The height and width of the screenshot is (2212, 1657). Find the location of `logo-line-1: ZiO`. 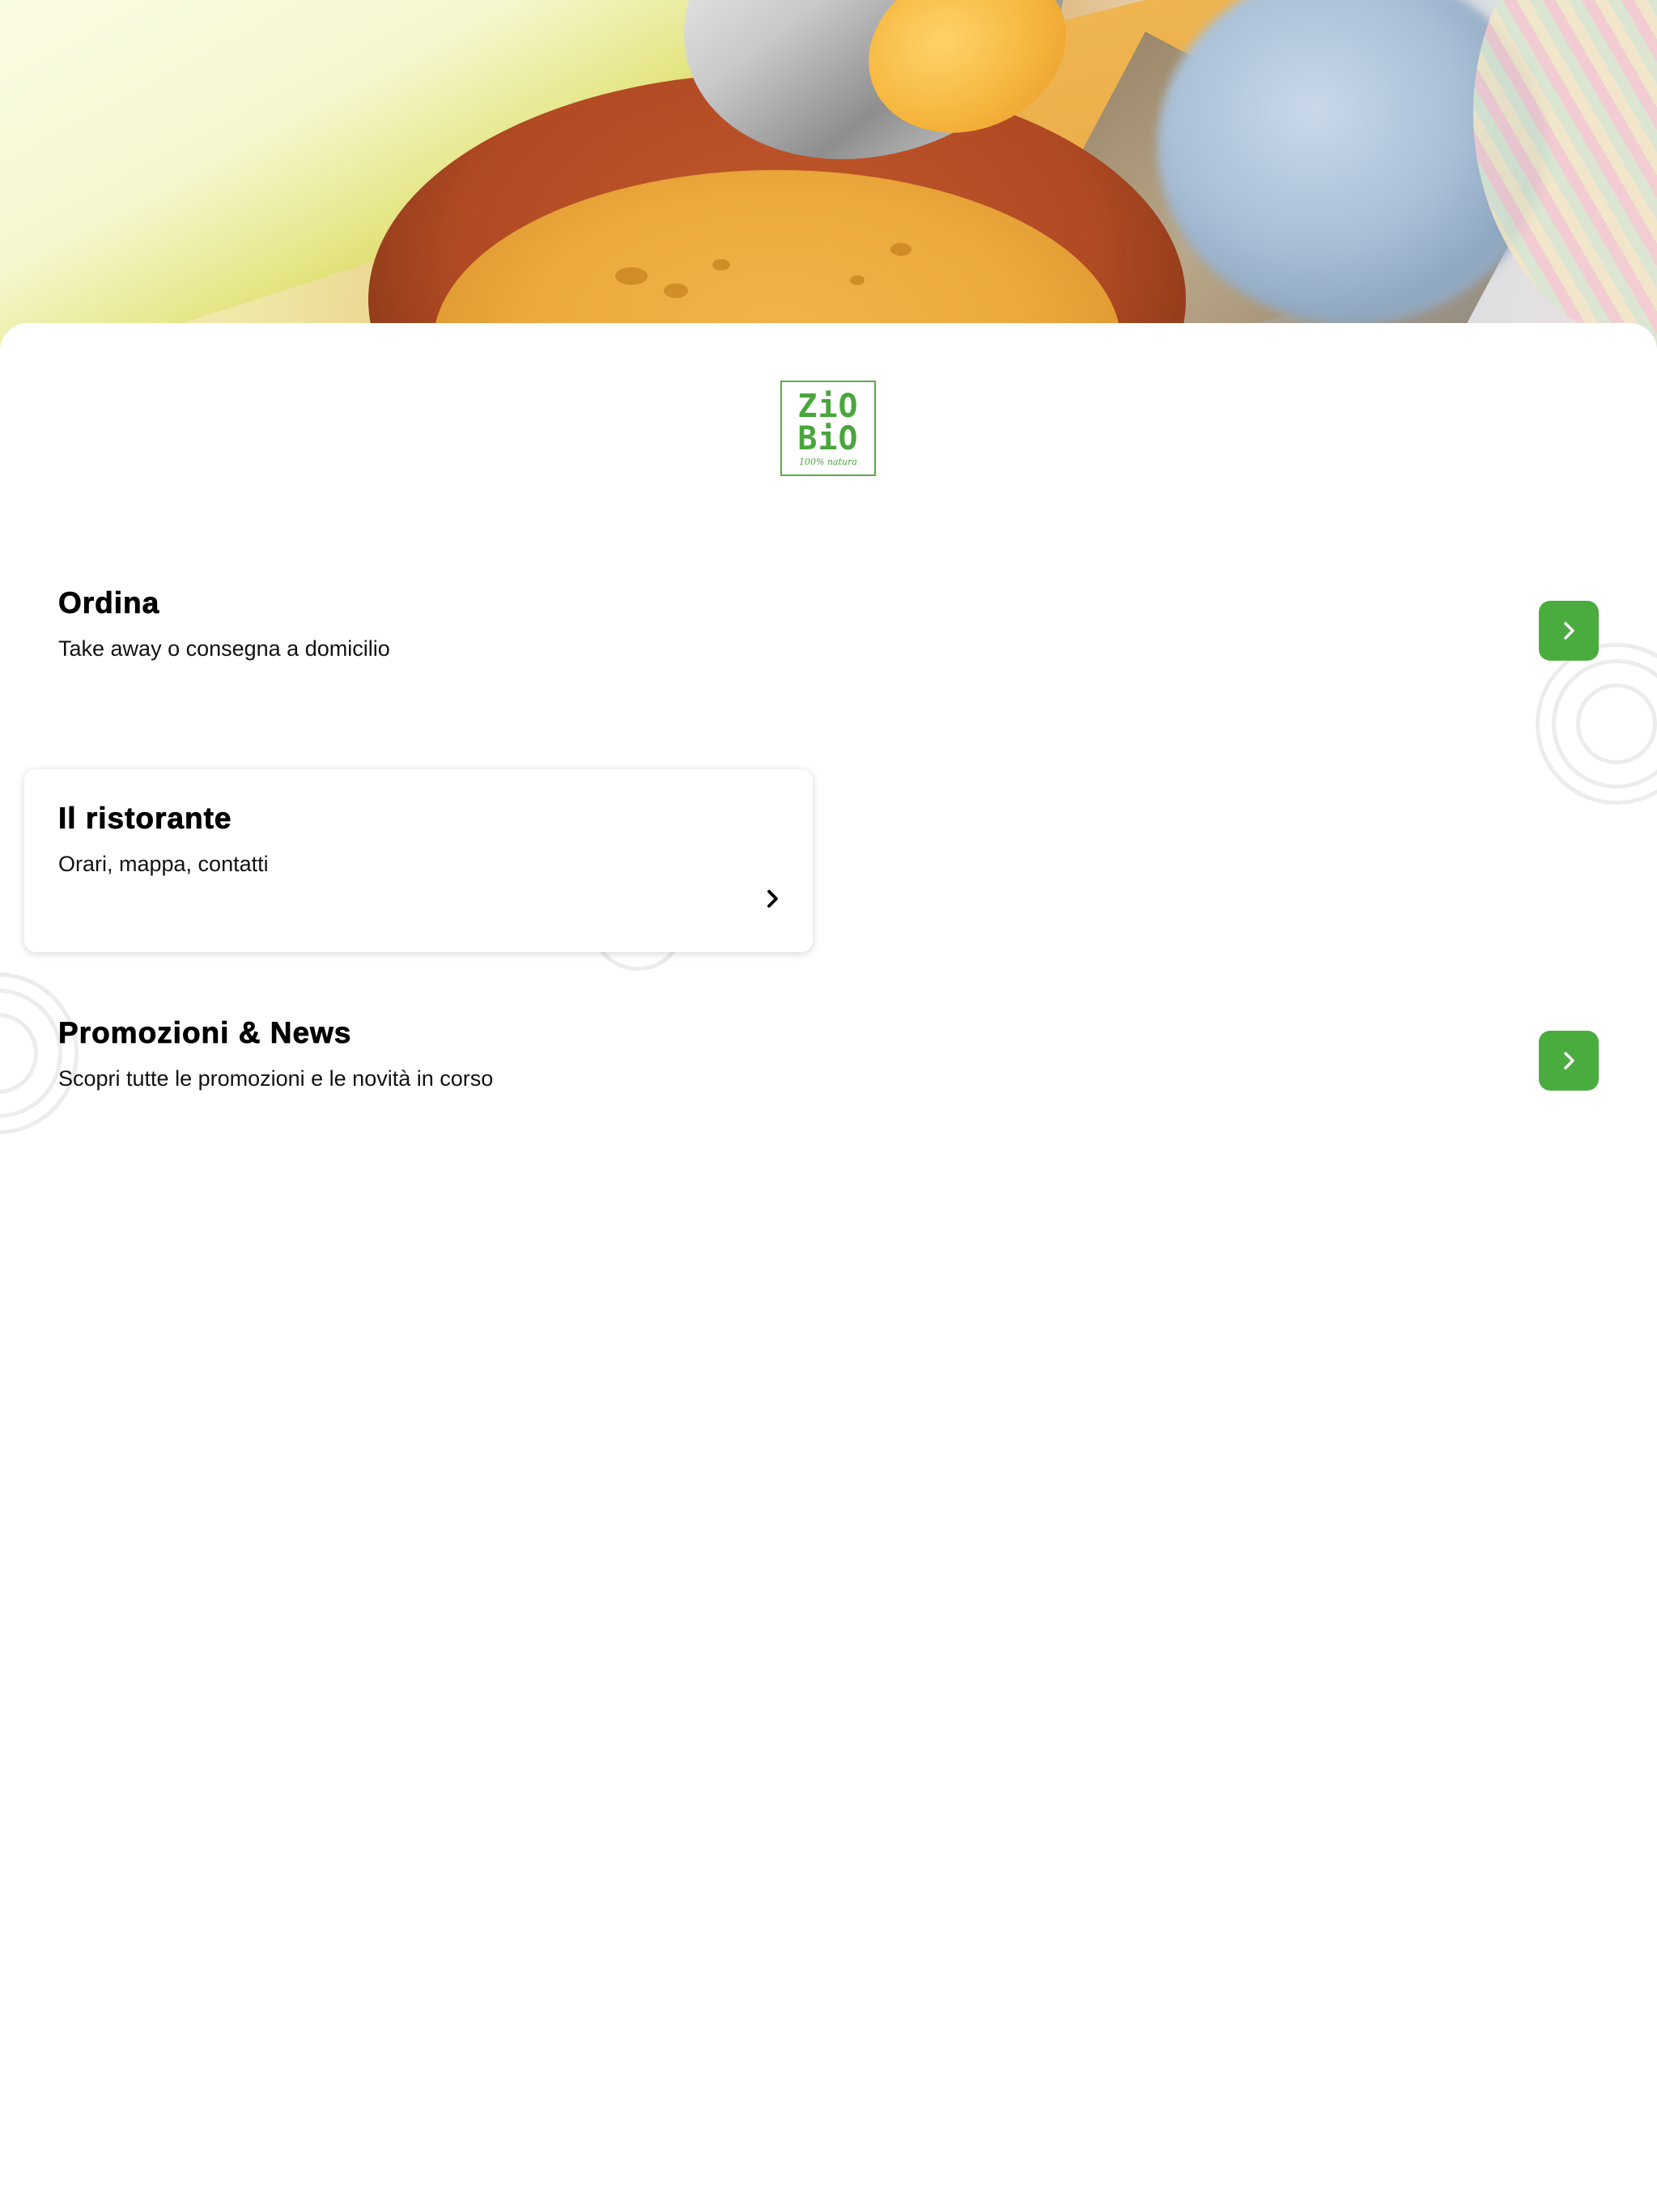

logo-line-1: ZiO is located at coordinates (828, 406).